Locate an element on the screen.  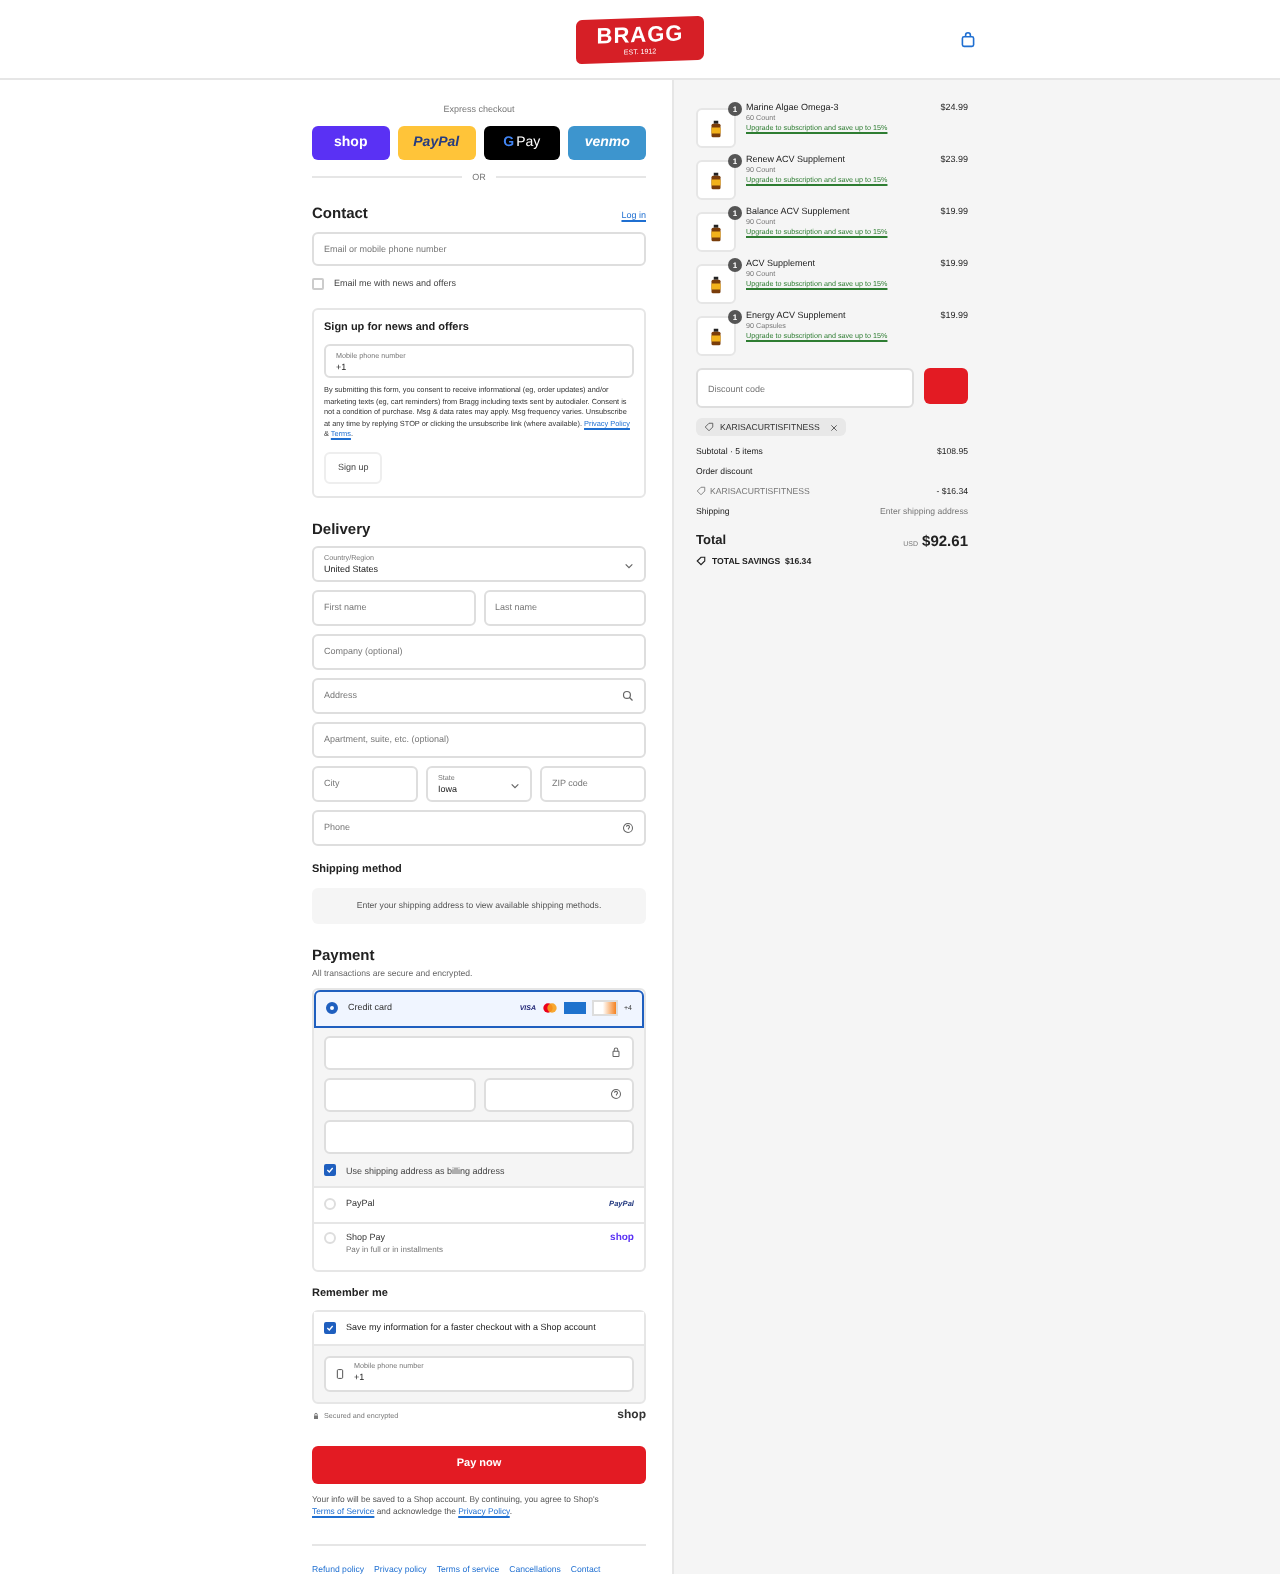
search-icon is located at coordinates (628, 695).